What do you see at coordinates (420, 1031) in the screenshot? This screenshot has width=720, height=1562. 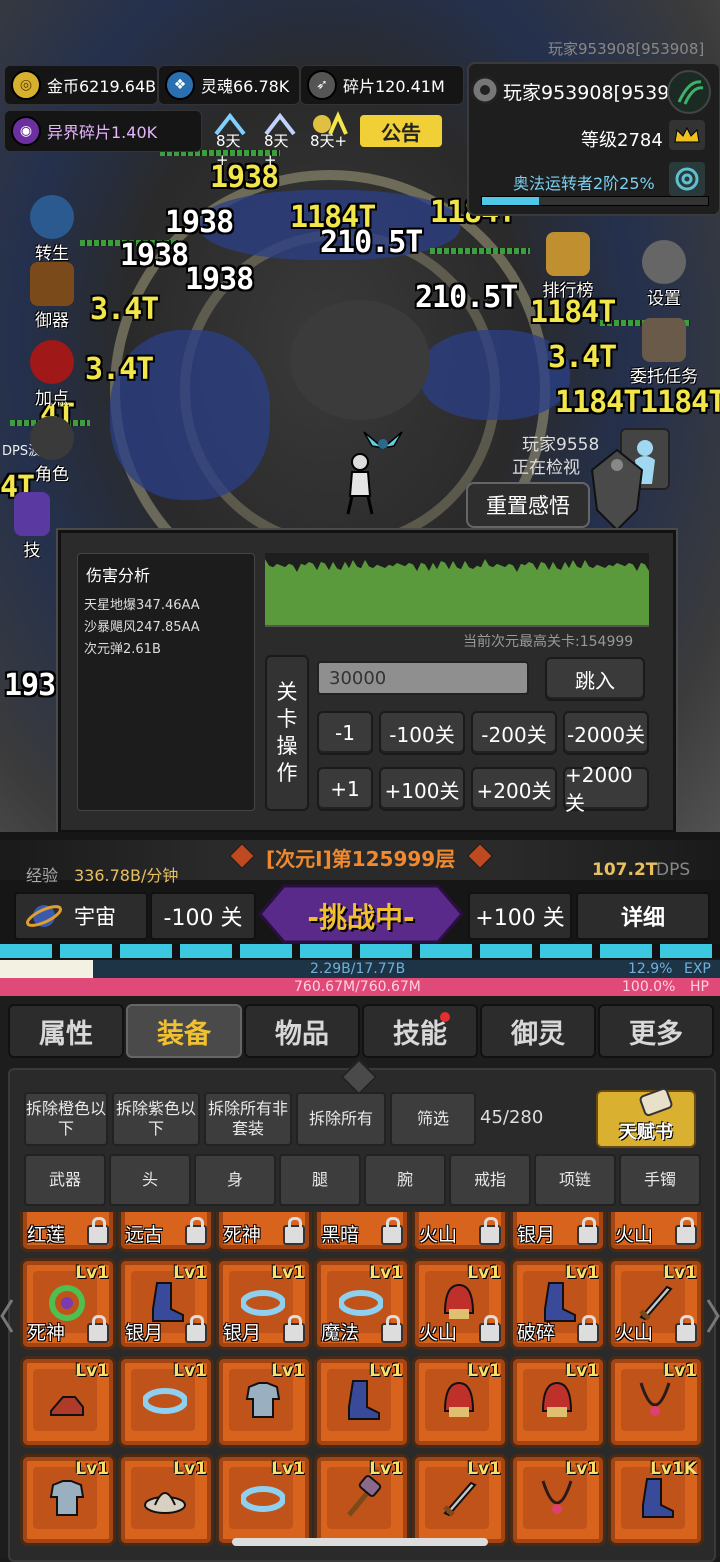 I see `tab-skills: 技能` at bounding box center [420, 1031].